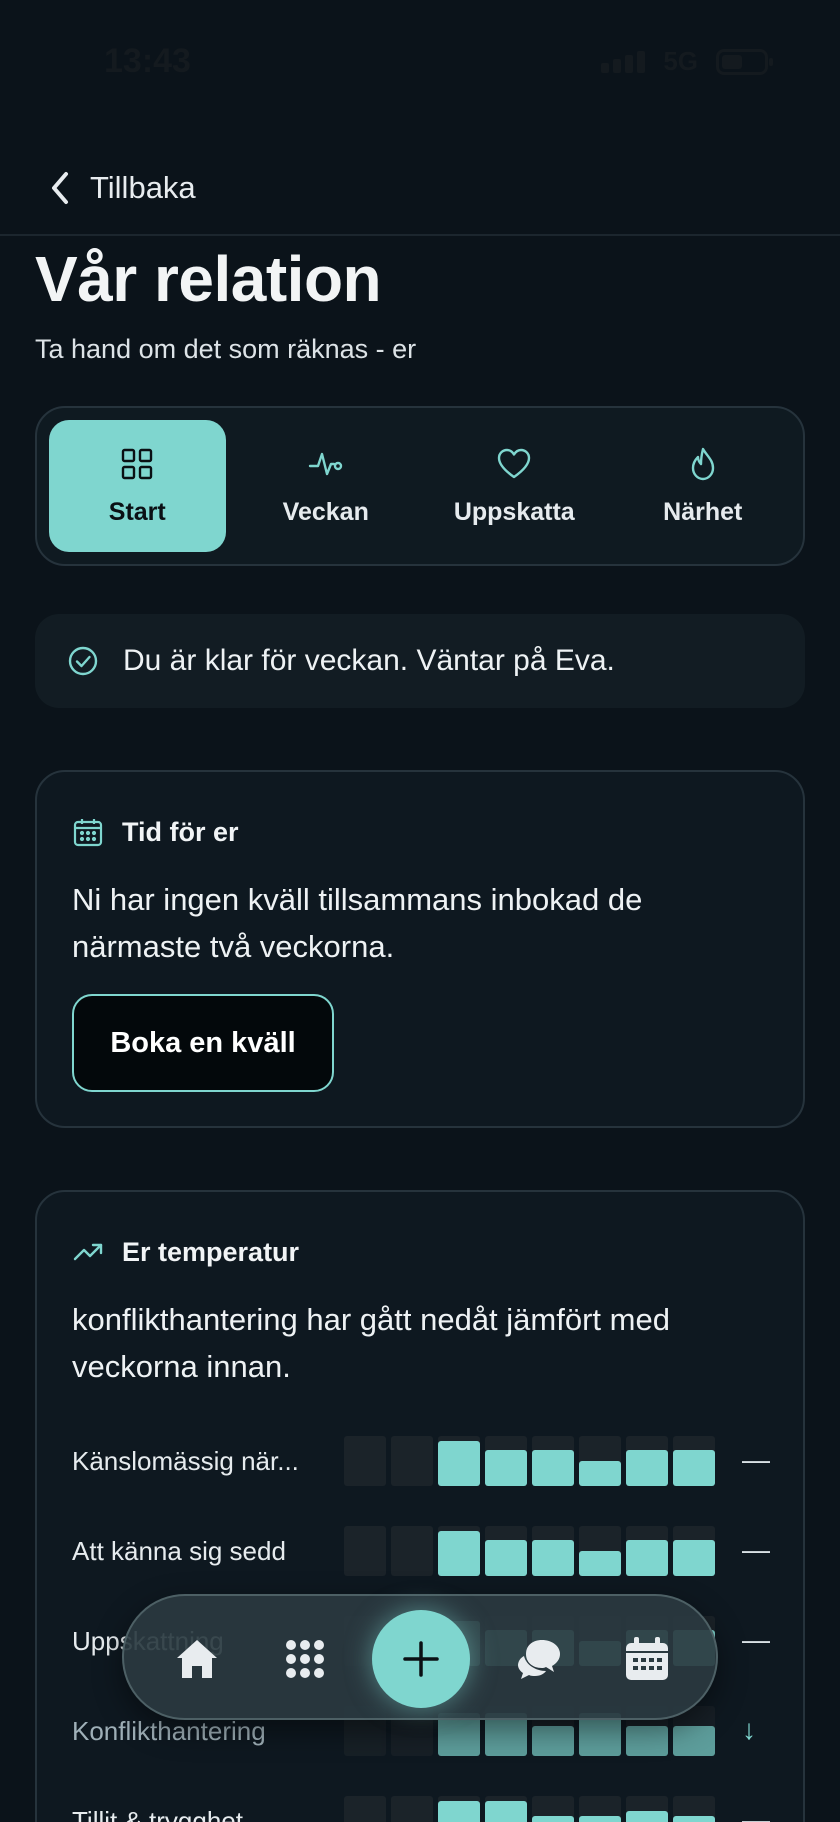 The height and width of the screenshot is (1822, 840). I want to click on tab-start: Start, so click(137, 486).